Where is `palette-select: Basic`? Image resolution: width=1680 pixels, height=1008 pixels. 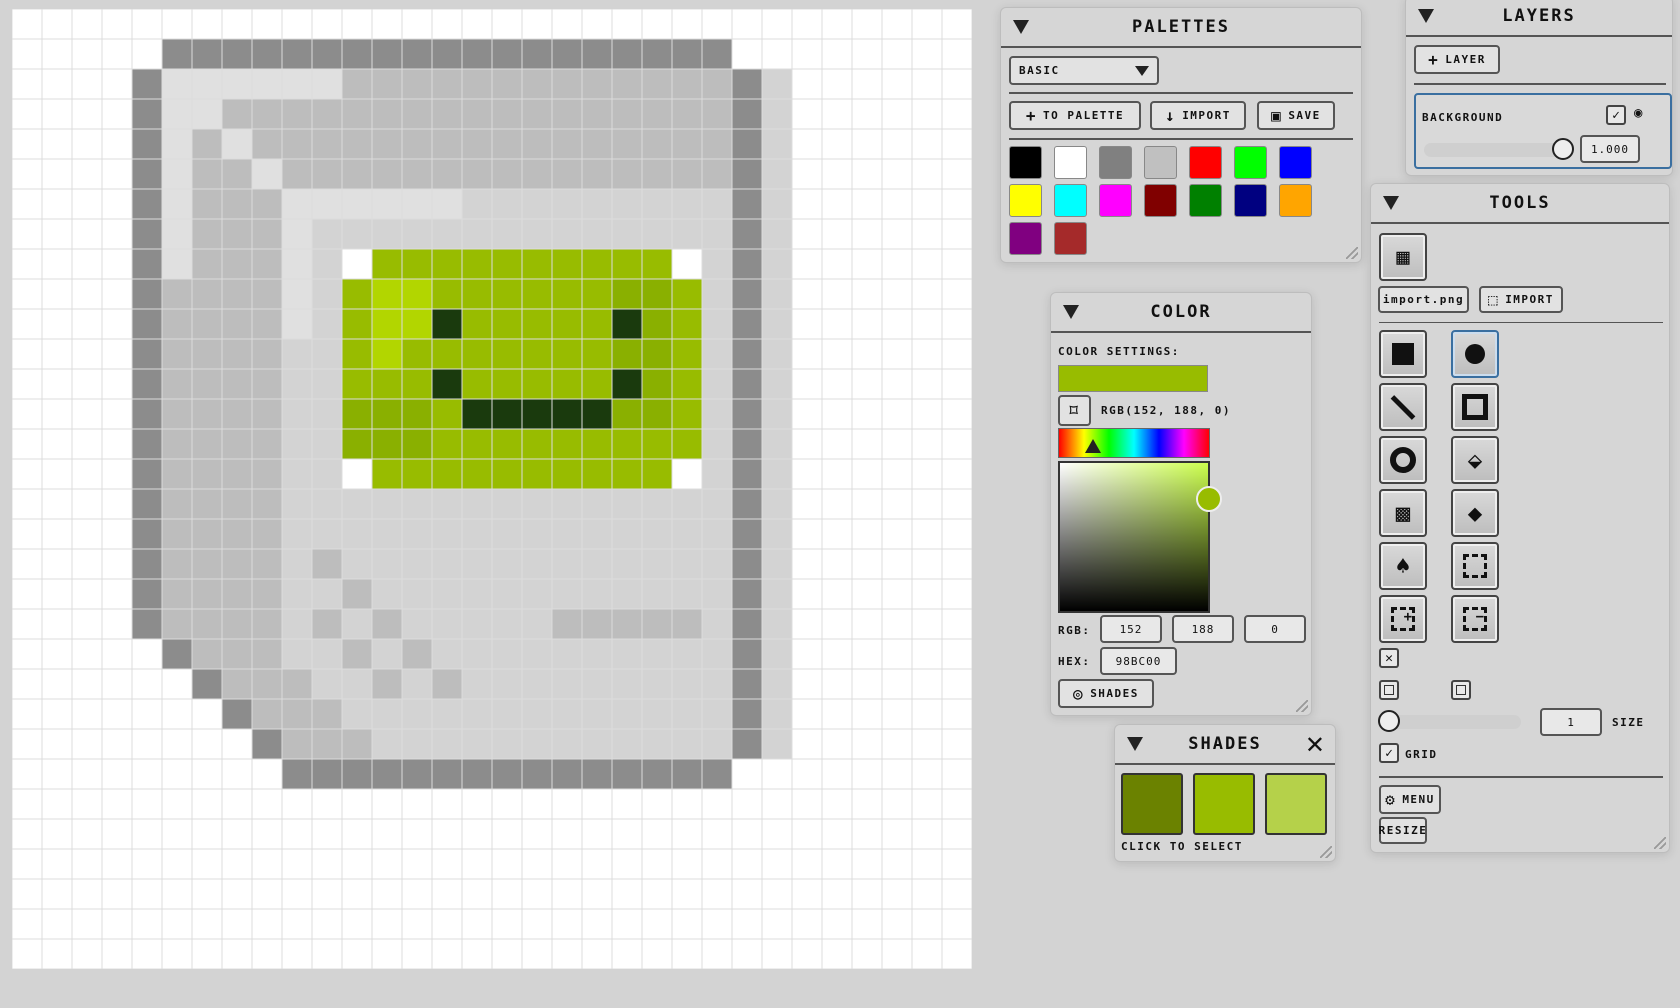 palette-select: Basic is located at coordinates (1084, 70).